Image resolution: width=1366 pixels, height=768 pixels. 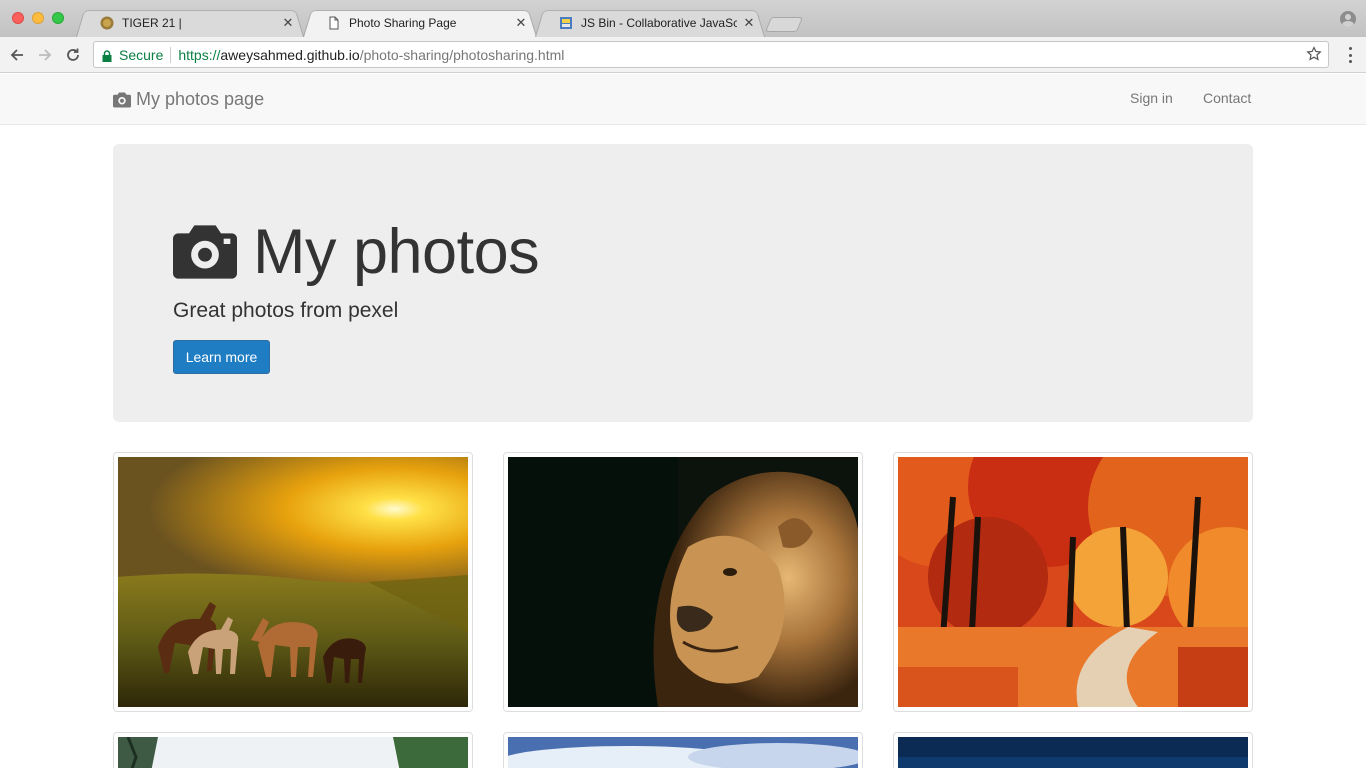 What do you see at coordinates (18, 18) in the screenshot?
I see `close-window-button` at bounding box center [18, 18].